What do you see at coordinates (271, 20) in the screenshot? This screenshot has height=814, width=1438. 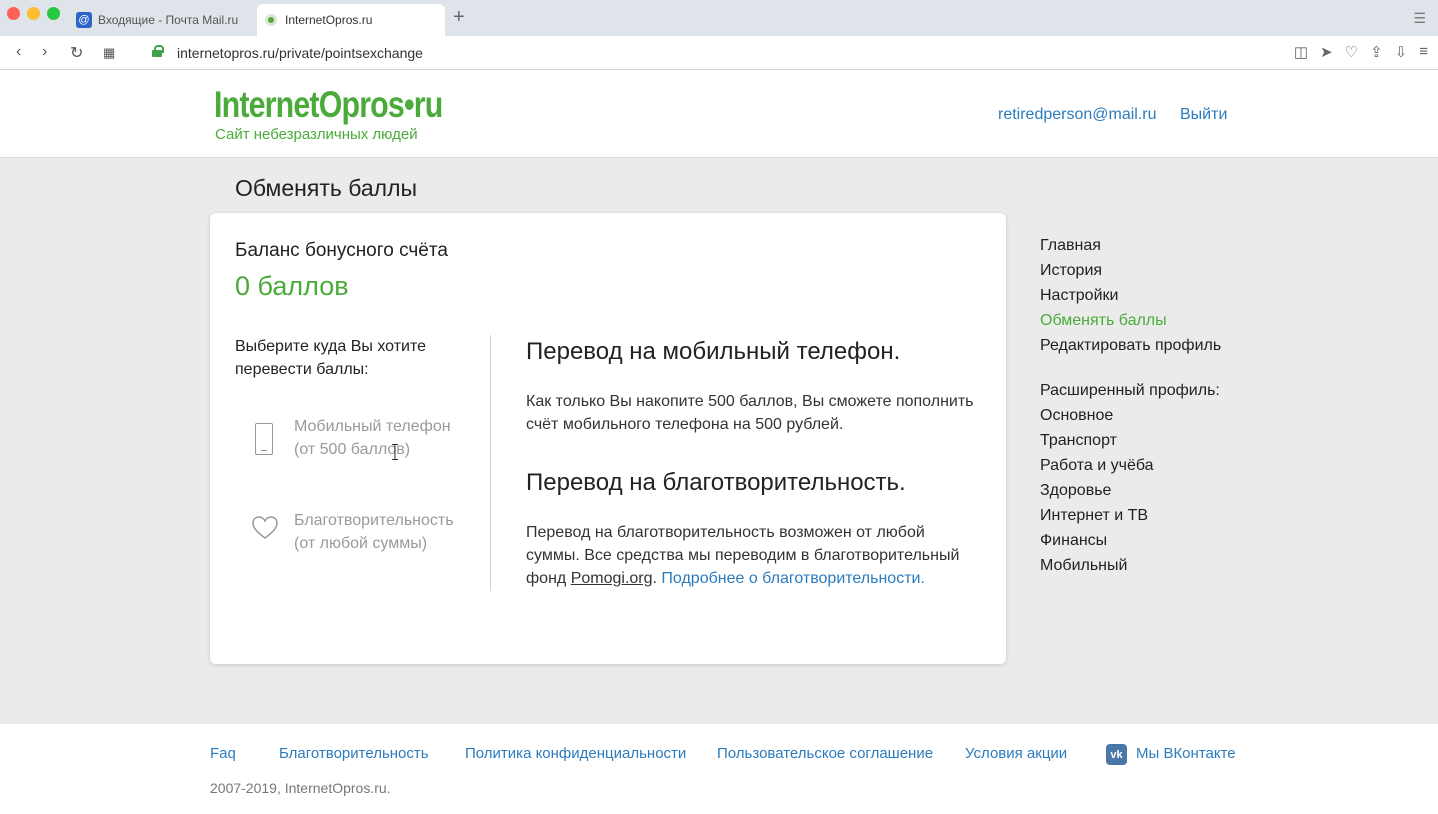 I see `internetopros-favicon-icon` at bounding box center [271, 20].